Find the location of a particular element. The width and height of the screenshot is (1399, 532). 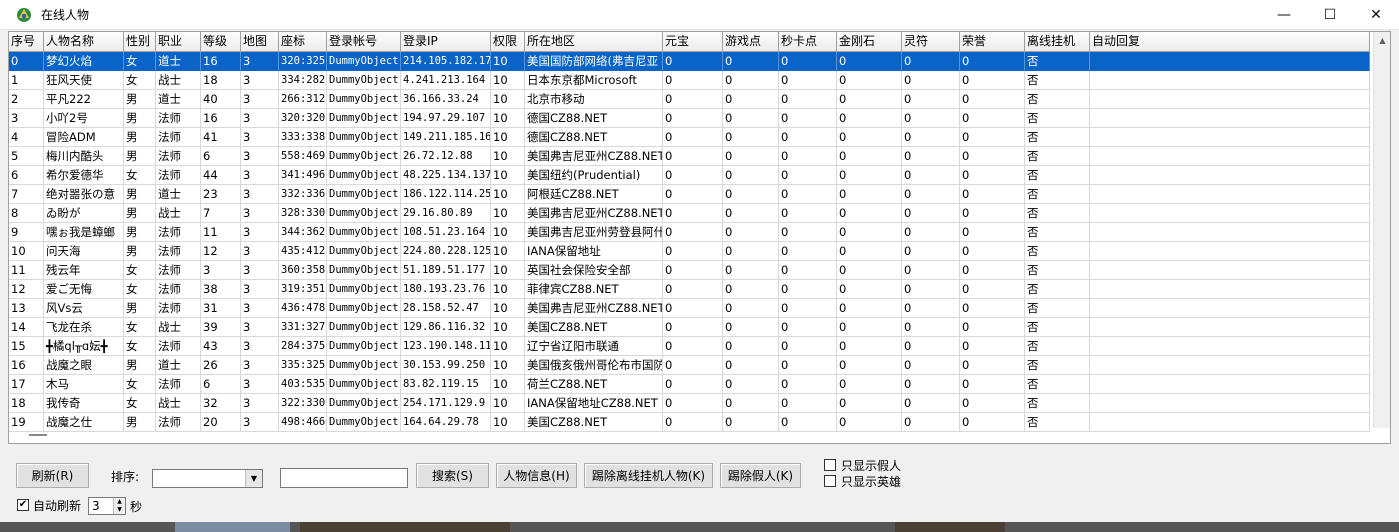

column-header: 自动回复 is located at coordinates (1230, 42).